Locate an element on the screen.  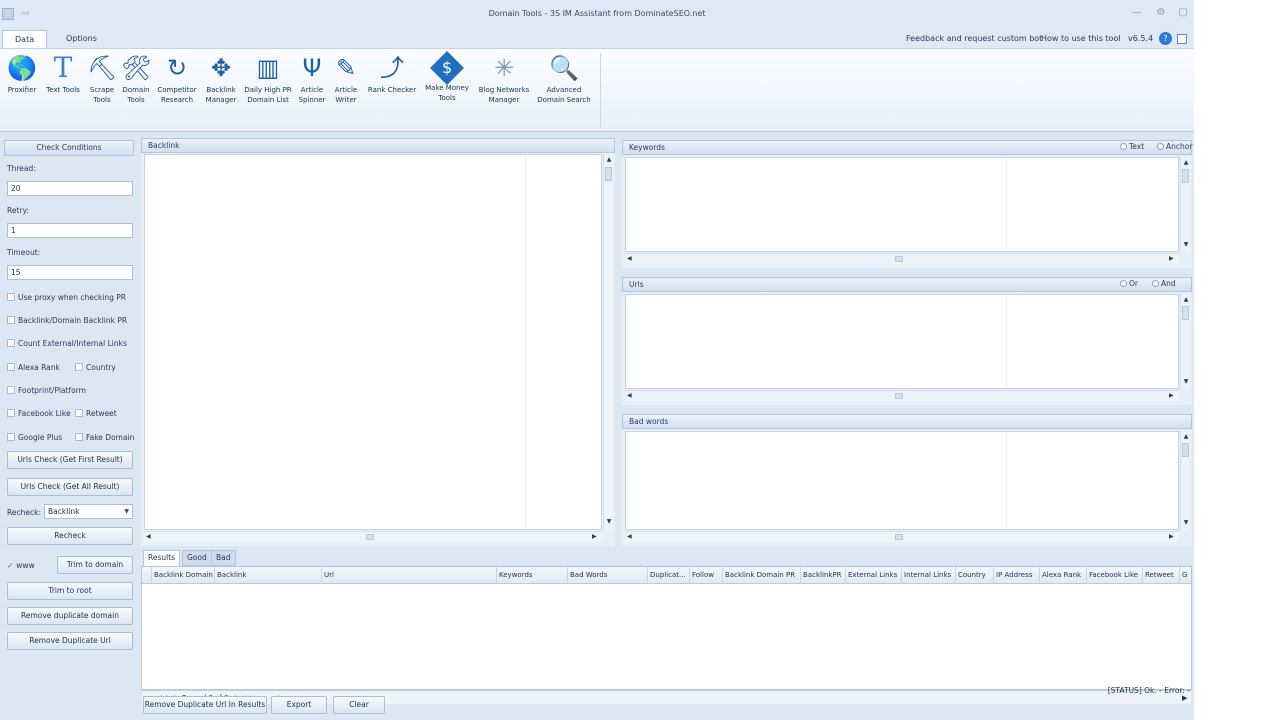
col-backlink-domain: Backlink Domain is located at coordinates (183, 575).